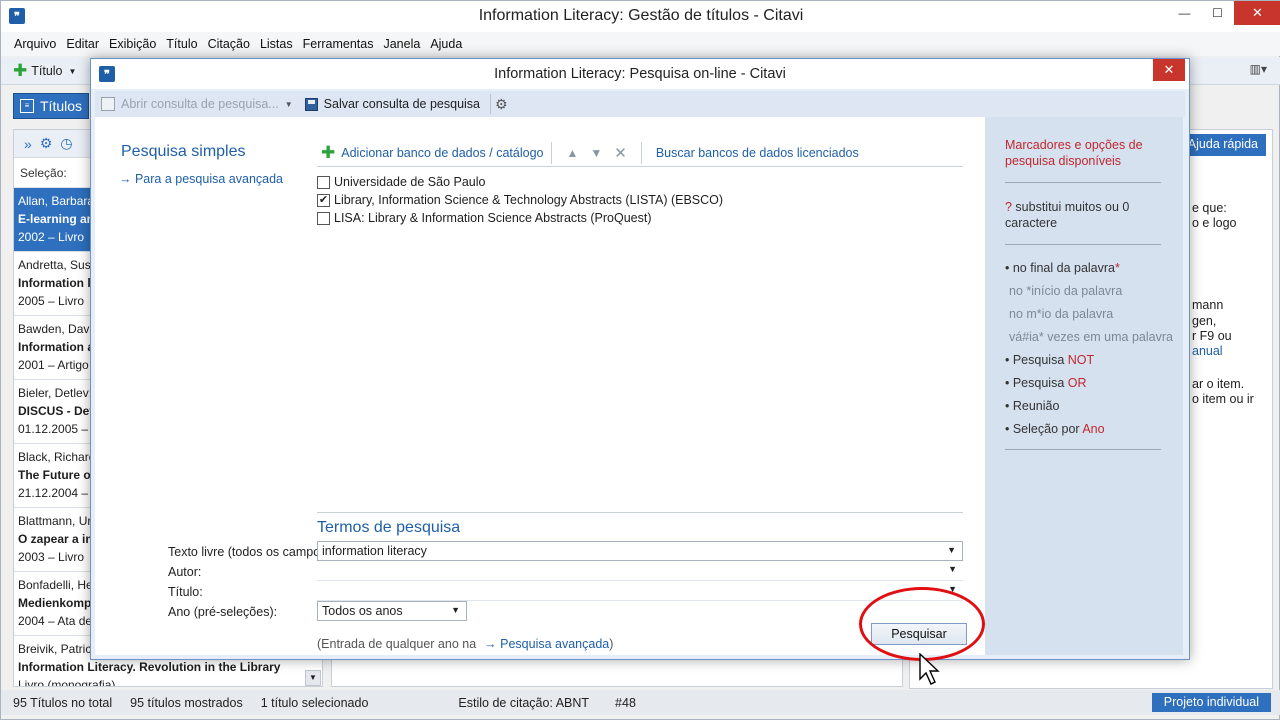 Image resolution: width=1280 pixels, height=720 pixels. I want to click on database-checkbox: ✔, so click(323, 200).